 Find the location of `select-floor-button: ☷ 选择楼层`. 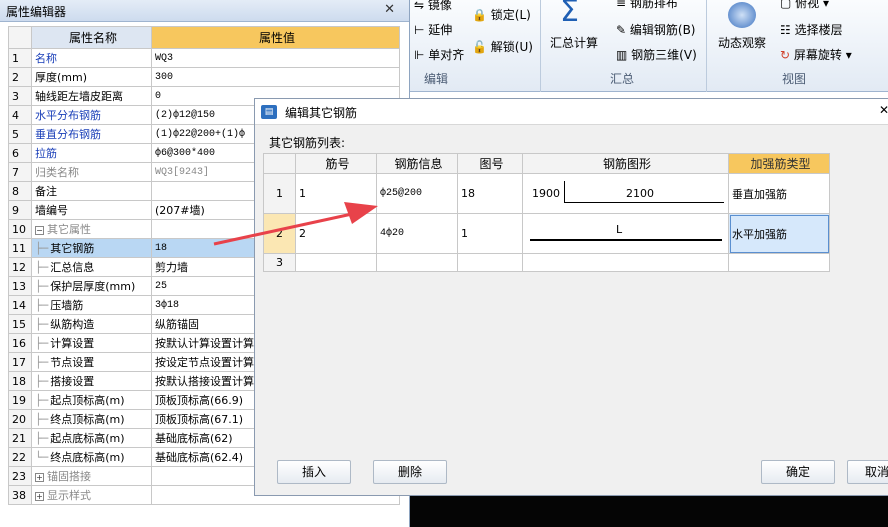

select-floor-button: ☷ 选择楼层 is located at coordinates (811, 29).